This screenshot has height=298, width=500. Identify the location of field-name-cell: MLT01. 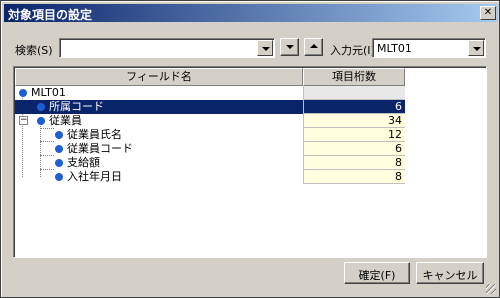
(159, 93).